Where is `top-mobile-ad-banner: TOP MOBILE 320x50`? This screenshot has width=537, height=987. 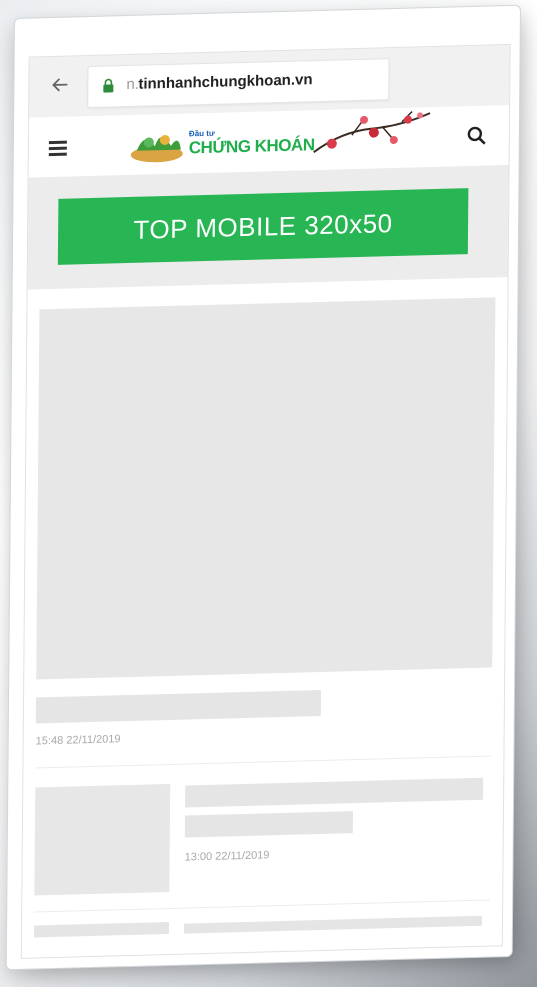
top-mobile-ad-banner: TOP MOBILE 320x50 is located at coordinates (263, 226).